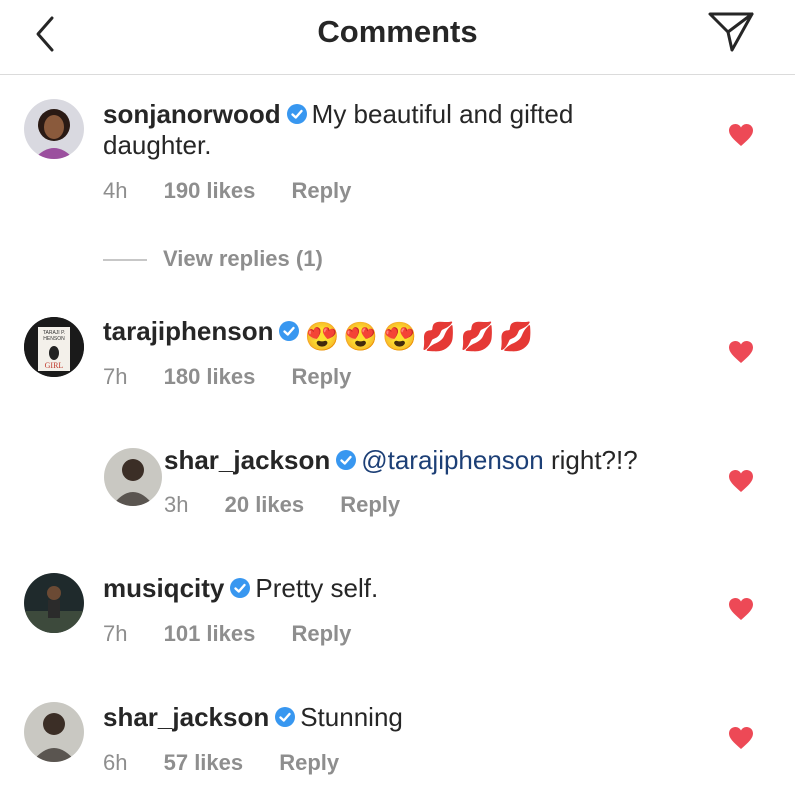 Image resolution: width=795 pixels, height=800 pixels. I want to click on comment-username: musiqcity, so click(163, 588).